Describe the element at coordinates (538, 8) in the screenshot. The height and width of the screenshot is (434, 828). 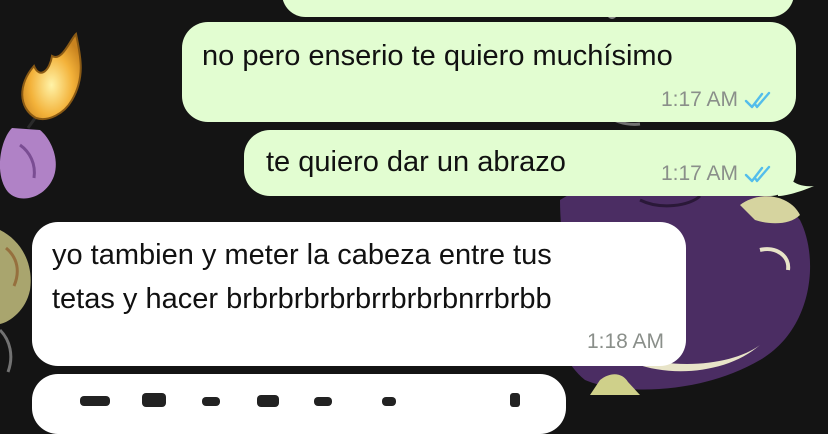
I see `message-bubble-outgoing-partial` at that location.